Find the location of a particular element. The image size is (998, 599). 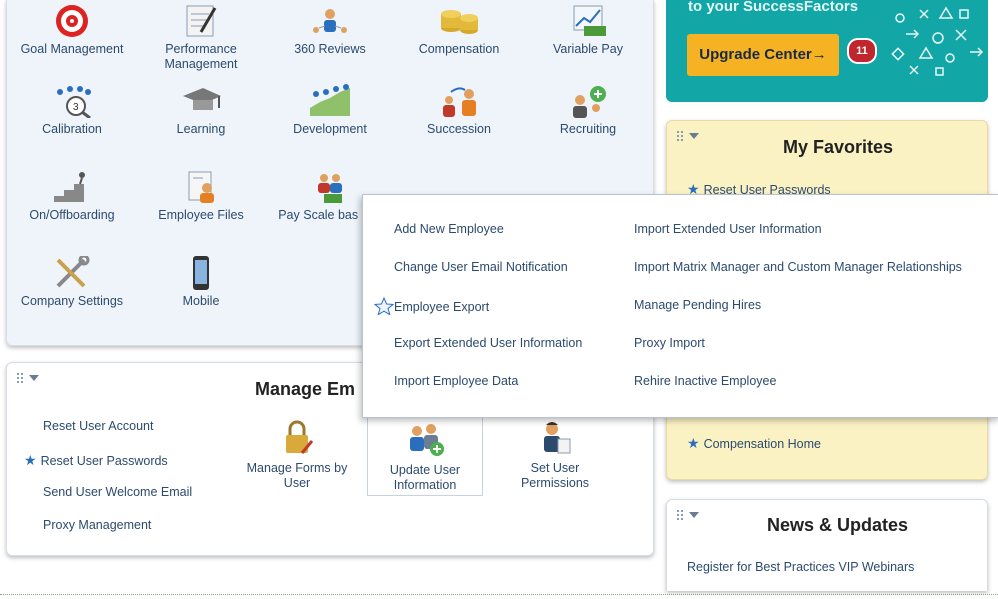

chart-money-icon is located at coordinates (588, 21).